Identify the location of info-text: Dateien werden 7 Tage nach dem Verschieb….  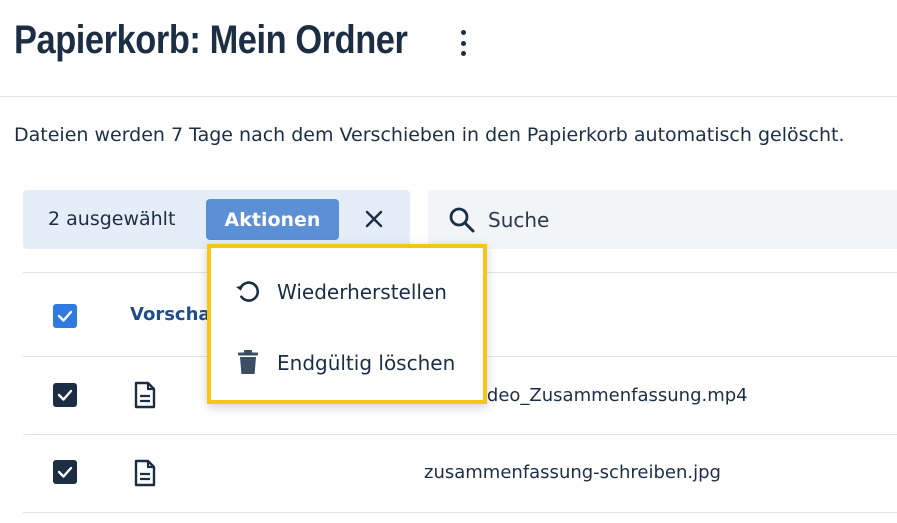
(429, 135).